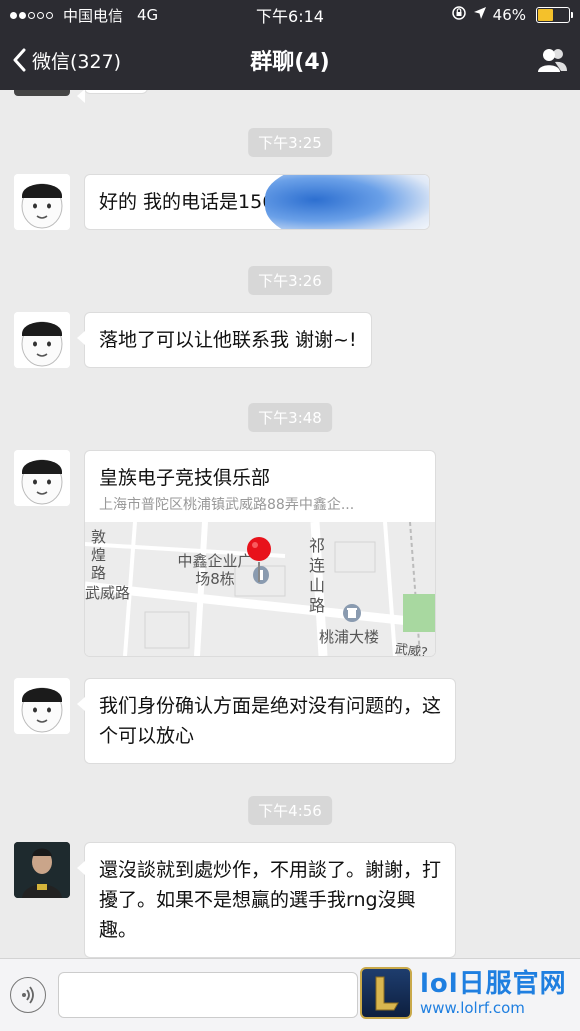 This screenshot has height=1031, width=580. What do you see at coordinates (290, 810) in the screenshot?
I see `timestamp: 下午4:56` at bounding box center [290, 810].